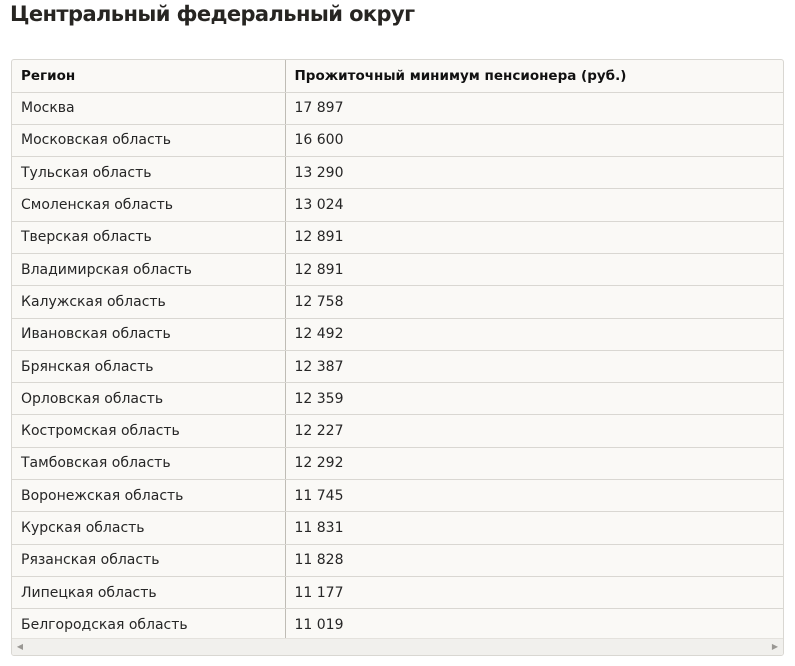 The width and height of the screenshot is (795, 666). What do you see at coordinates (149, 76) in the screenshot?
I see `column-header-region: Регион` at bounding box center [149, 76].